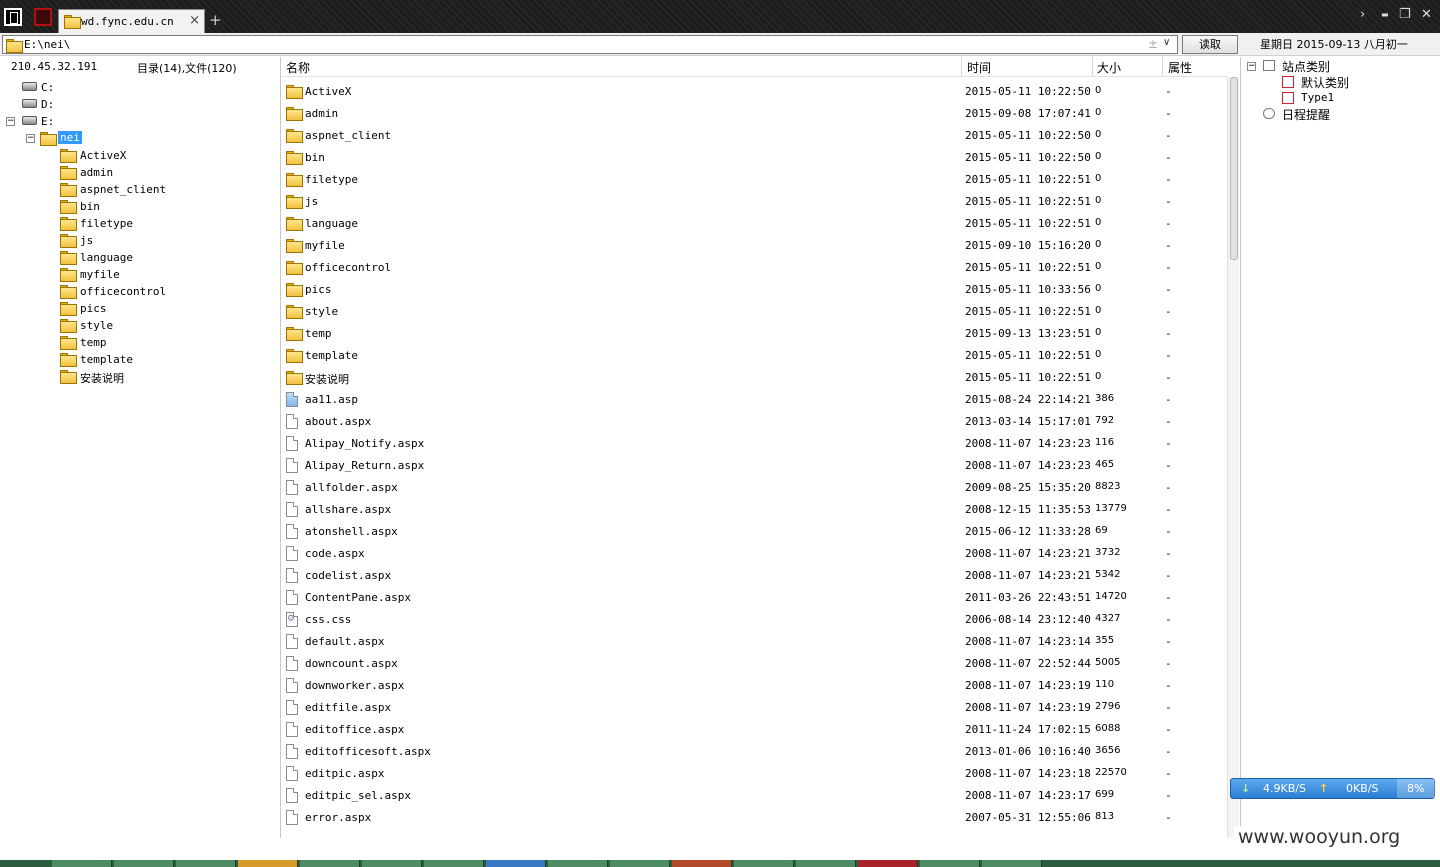 This screenshot has height=867, width=1440. What do you see at coordinates (1426, 14) in the screenshot?
I see `close-button: ✕` at bounding box center [1426, 14].